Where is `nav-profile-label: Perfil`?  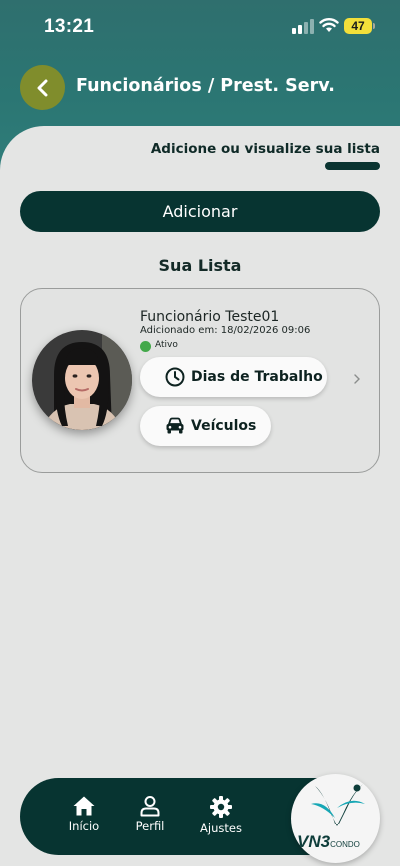 nav-profile-label: Perfil is located at coordinates (150, 826).